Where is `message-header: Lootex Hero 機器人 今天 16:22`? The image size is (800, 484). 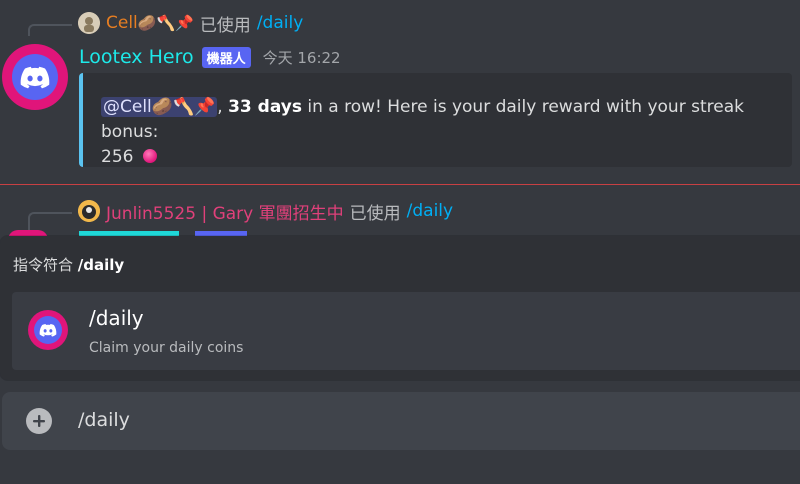 message-header: Lootex Hero 機器人 今天 16:22 is located at coordinates (210, 57).